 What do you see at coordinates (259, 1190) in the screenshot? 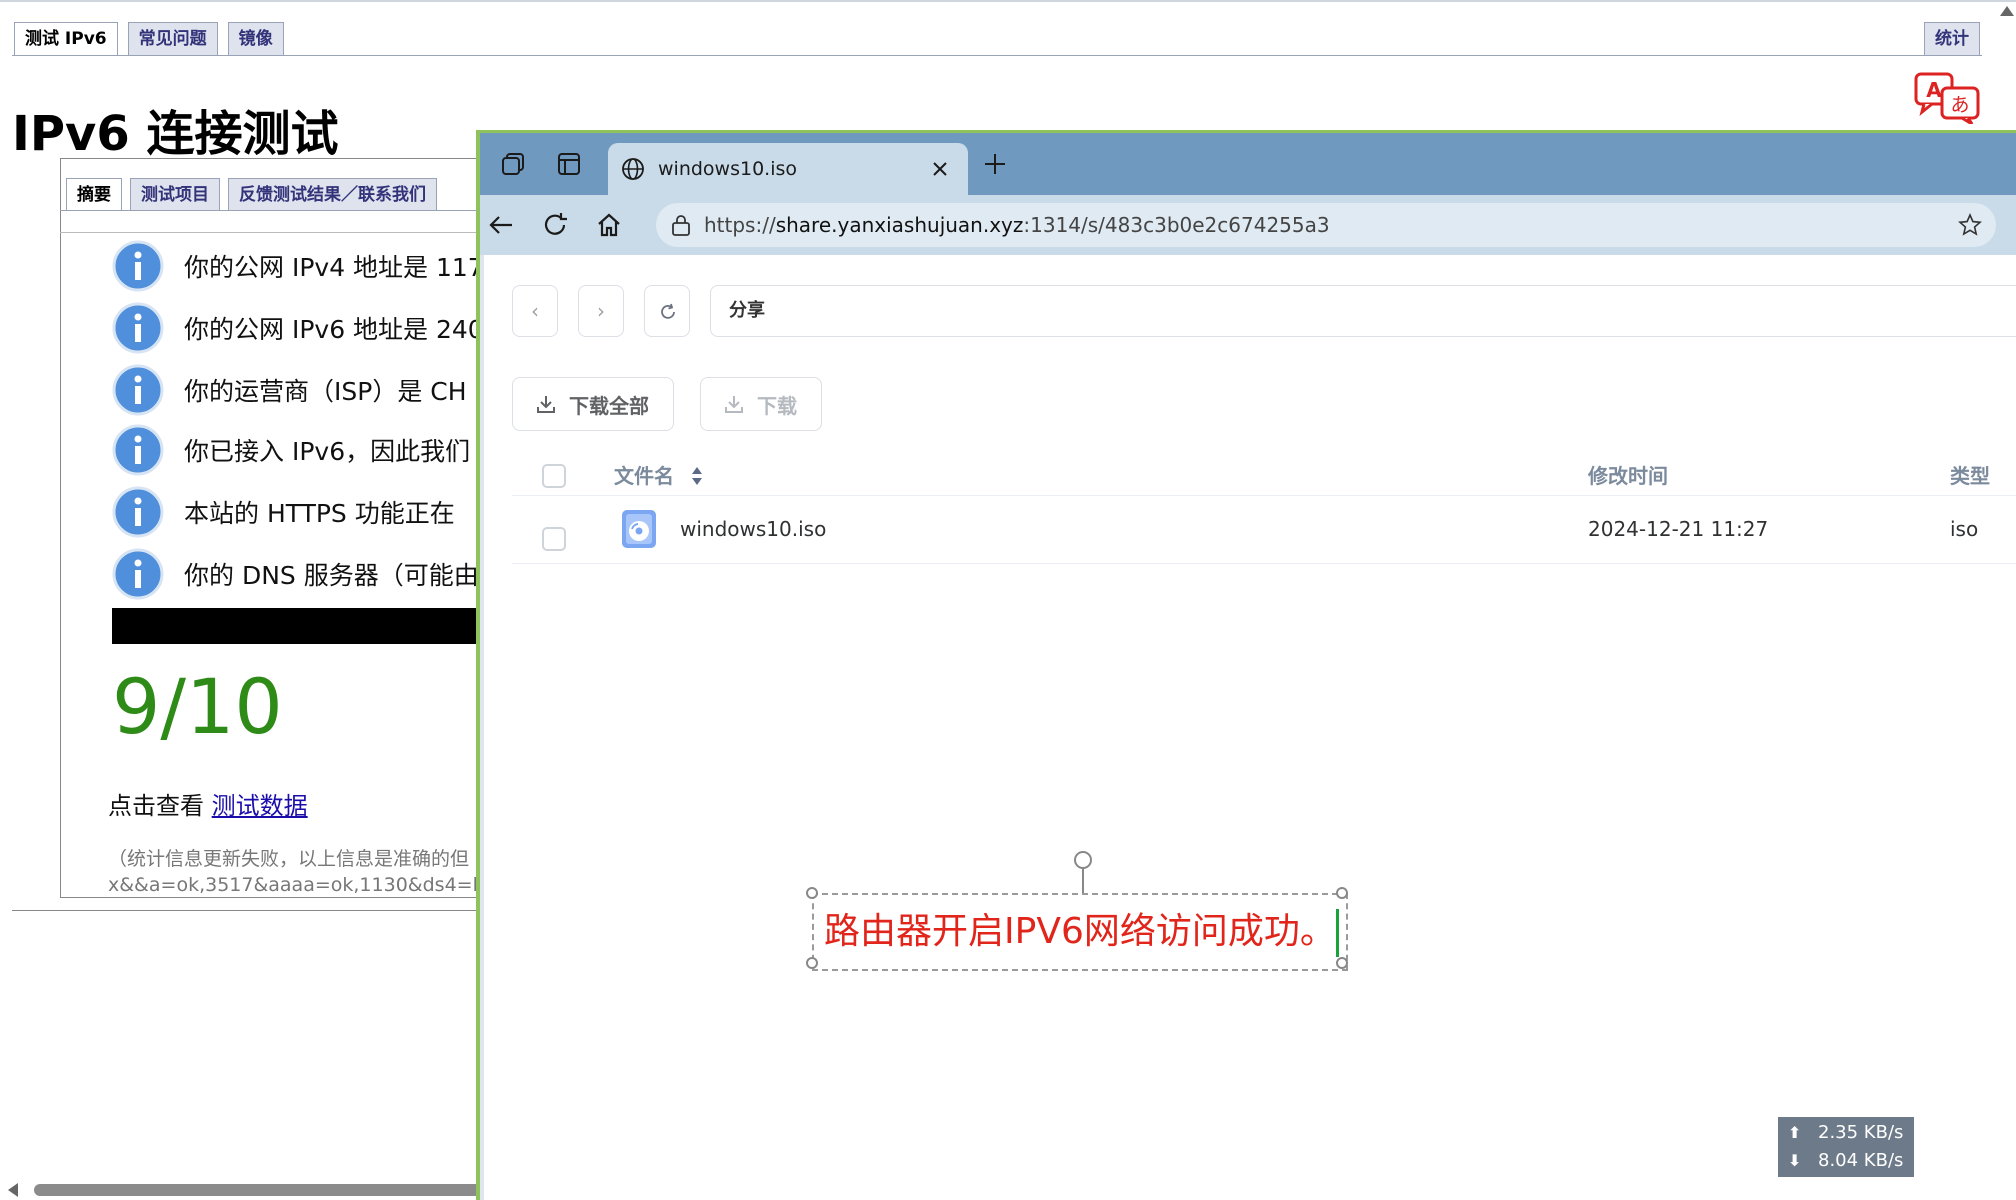
I see `horizontal-scrollbar` at bounding box center [259, 1190].